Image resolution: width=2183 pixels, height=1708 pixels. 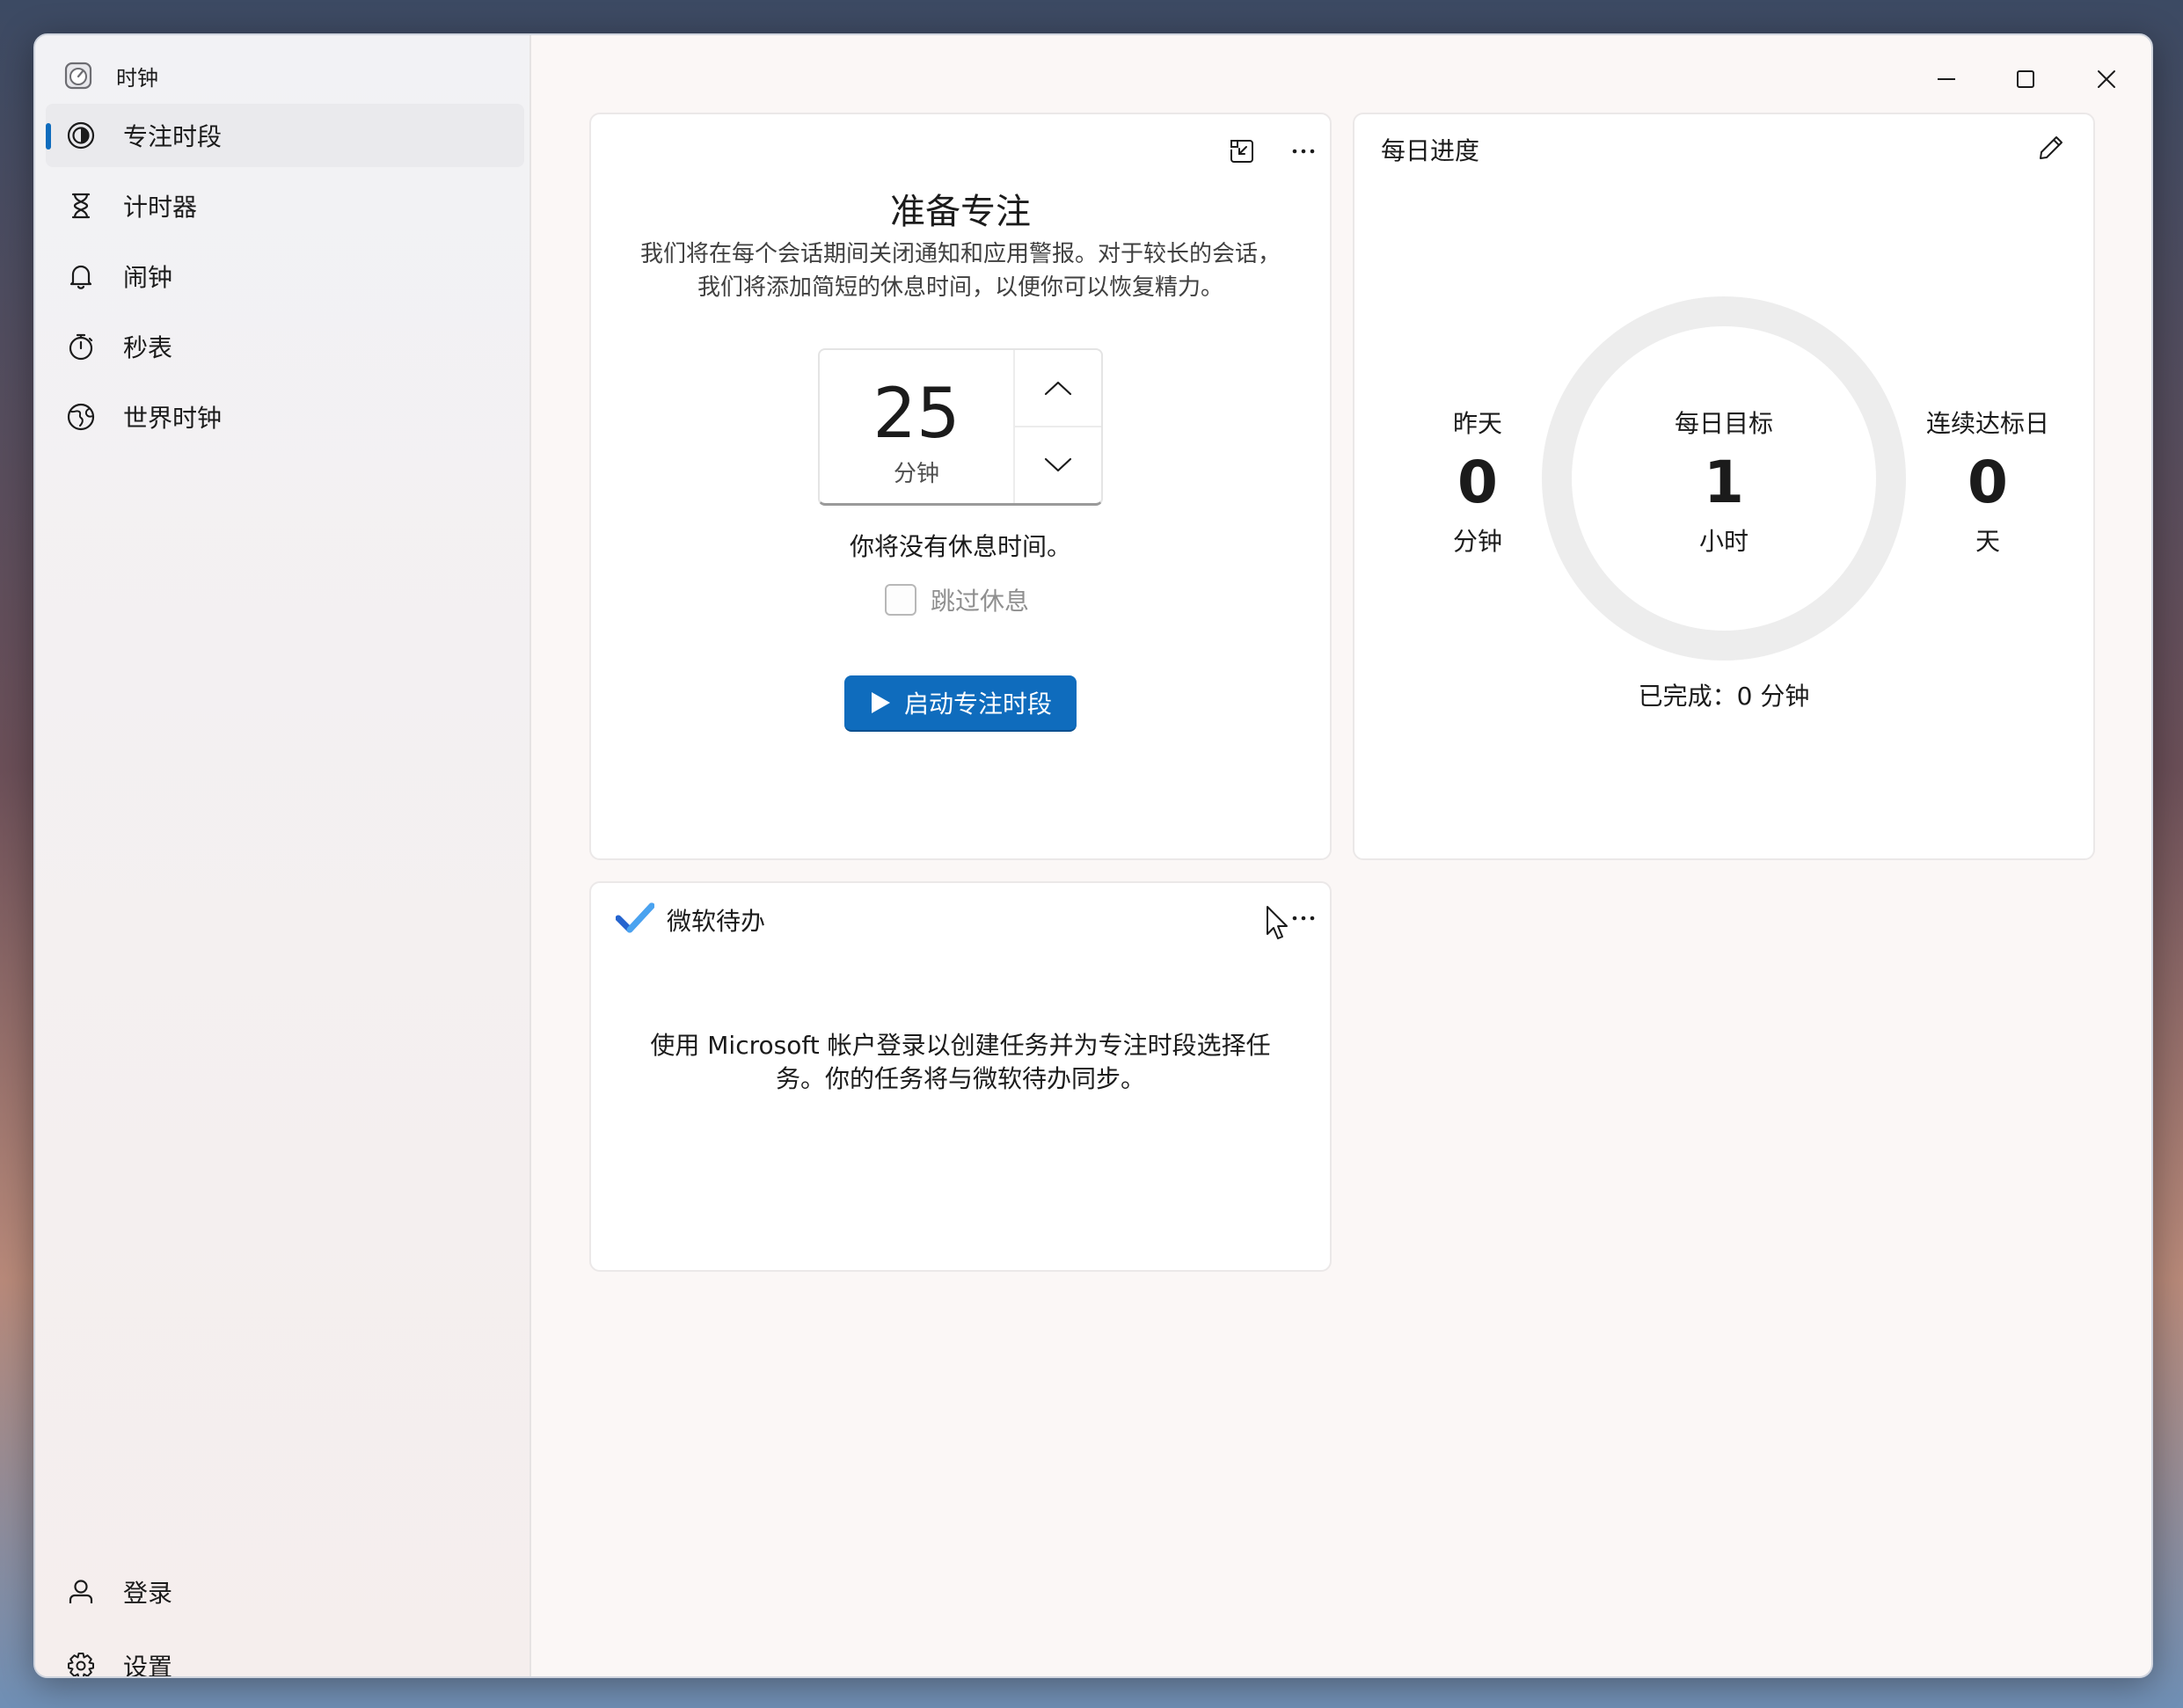 I want to click on sidebar-item-stopwatch: 秒表, so click(x=285, y=346).